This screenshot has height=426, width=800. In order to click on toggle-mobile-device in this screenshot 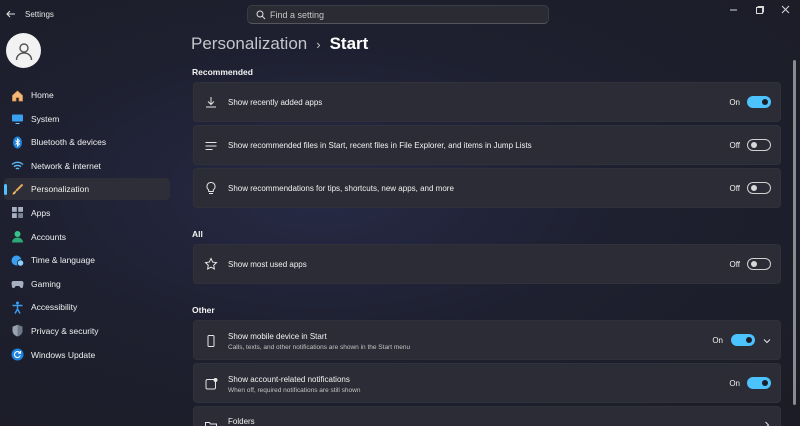, I will do `click(743, 340)`.